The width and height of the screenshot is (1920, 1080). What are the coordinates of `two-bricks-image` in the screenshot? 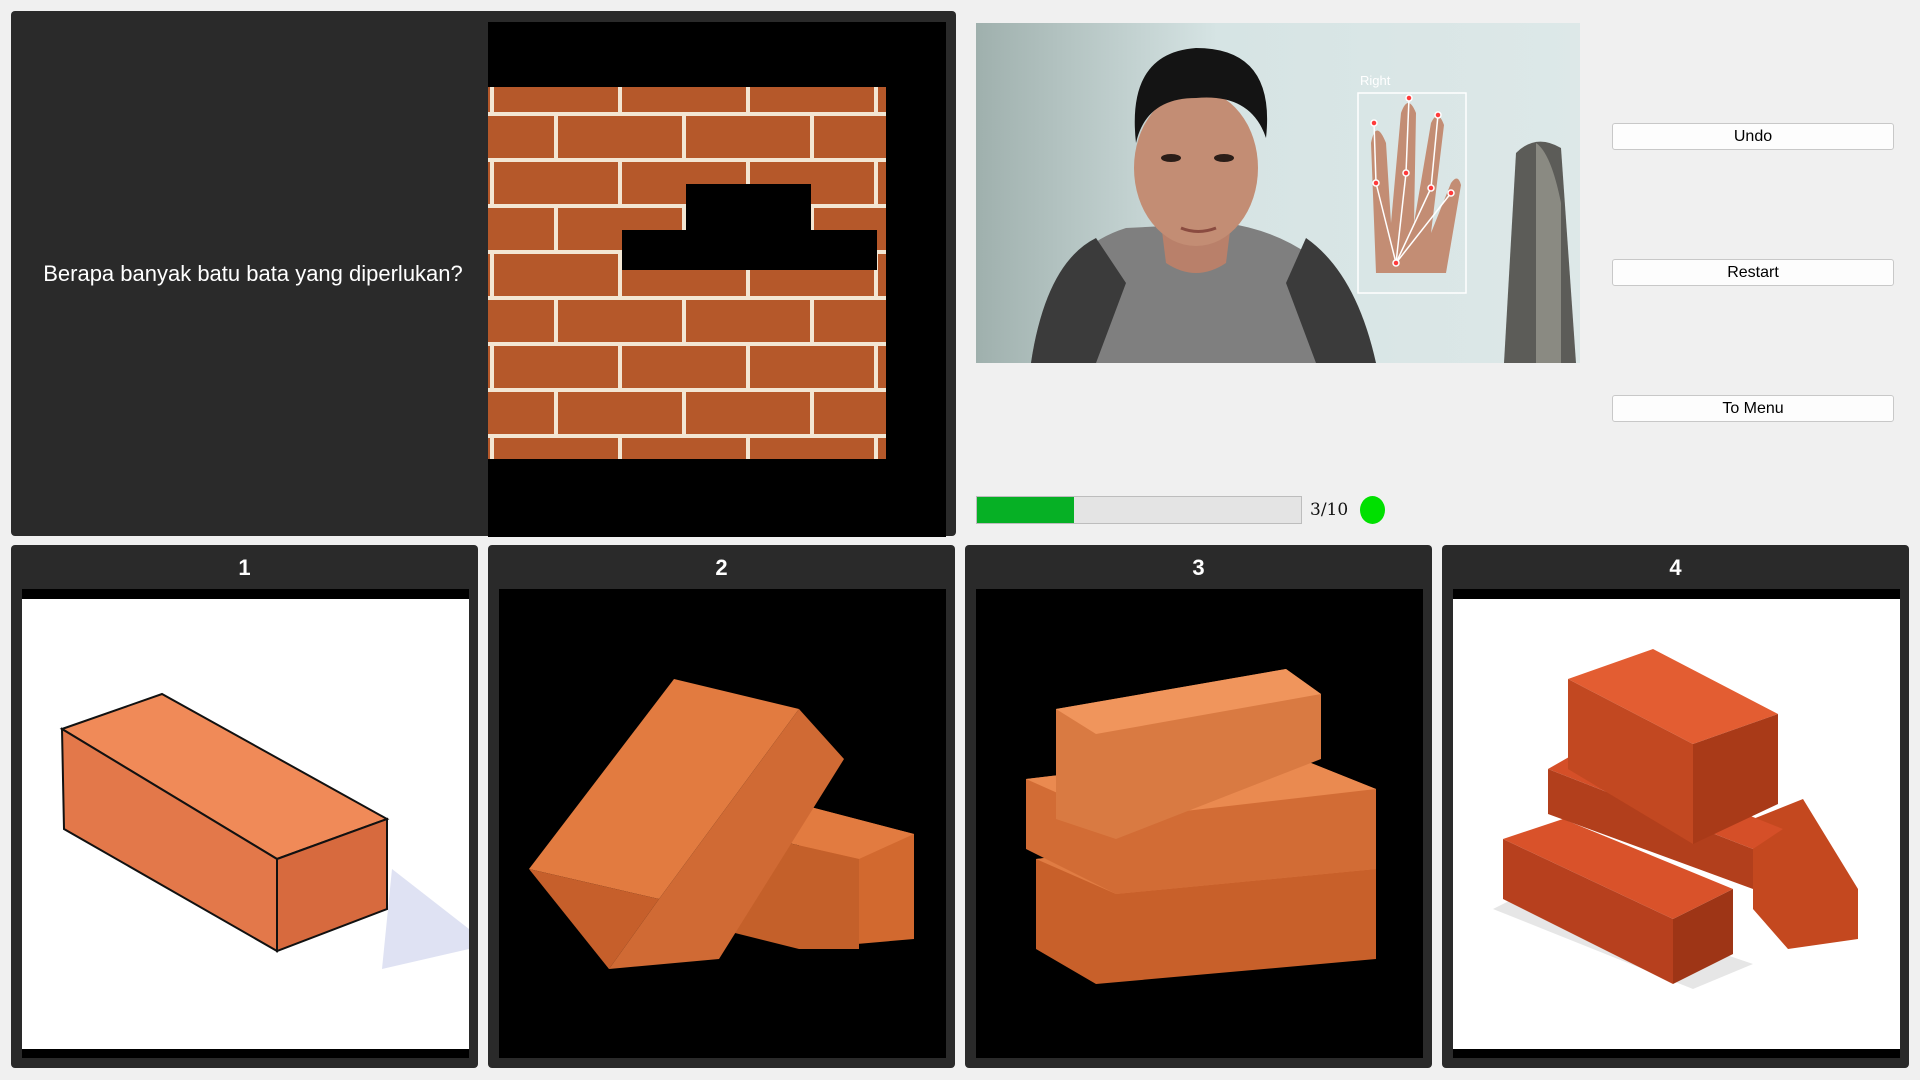 It's located at (722, 823).